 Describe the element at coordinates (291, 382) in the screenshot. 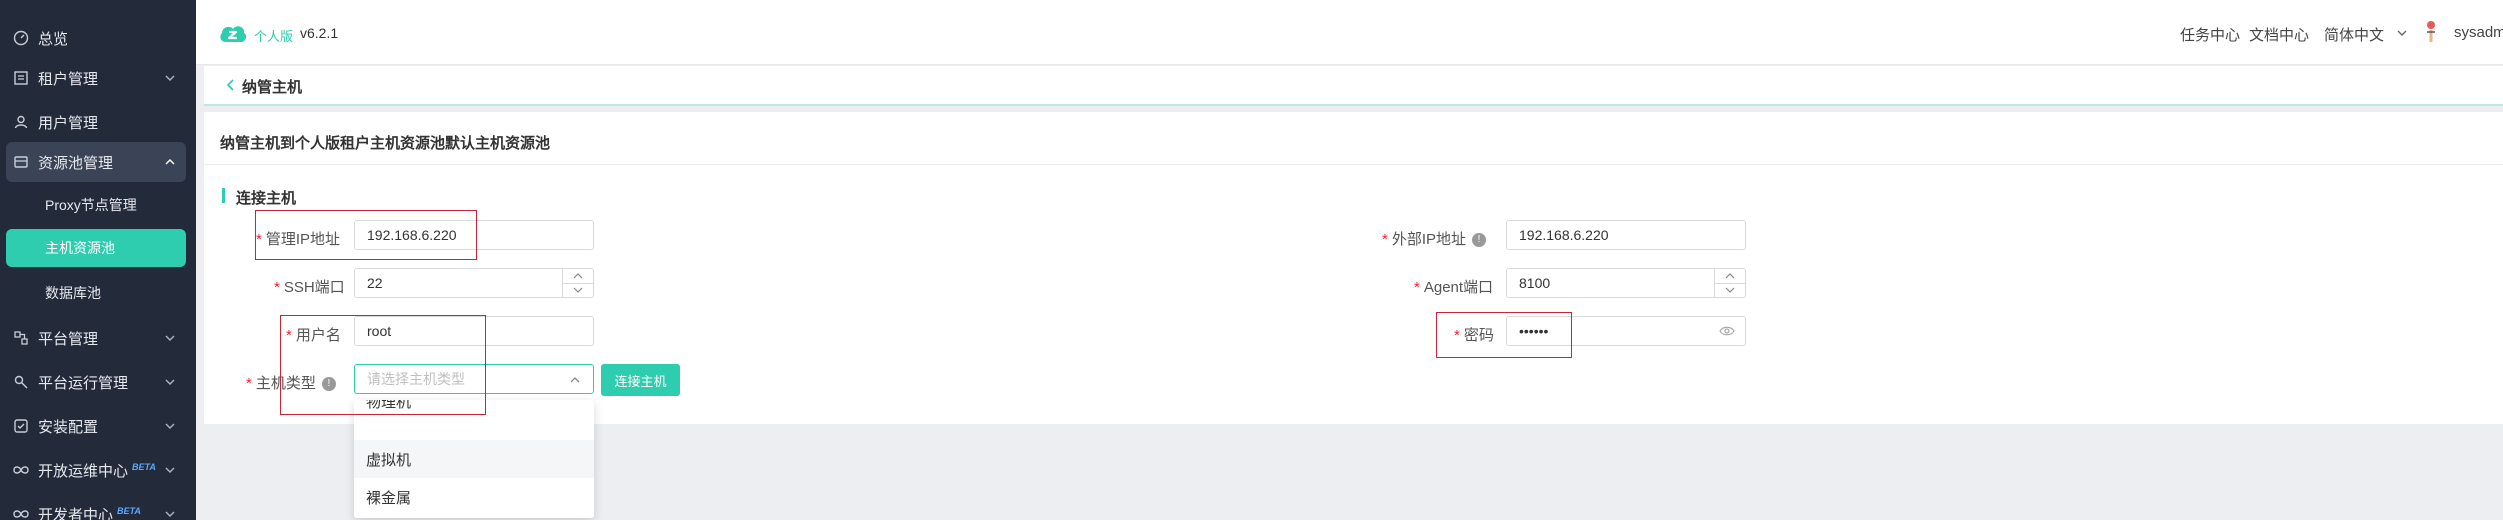

I see `host-type-label: * 主机类型!` at that location.